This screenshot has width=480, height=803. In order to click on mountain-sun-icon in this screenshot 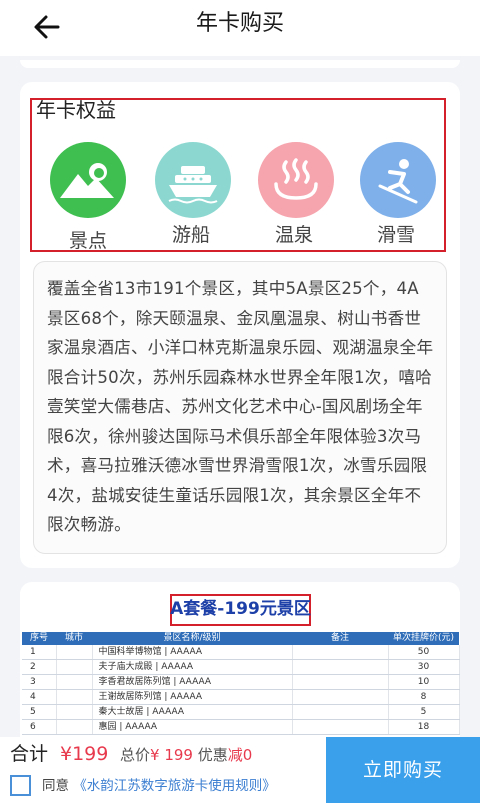, I will do `click(88, 180)`.